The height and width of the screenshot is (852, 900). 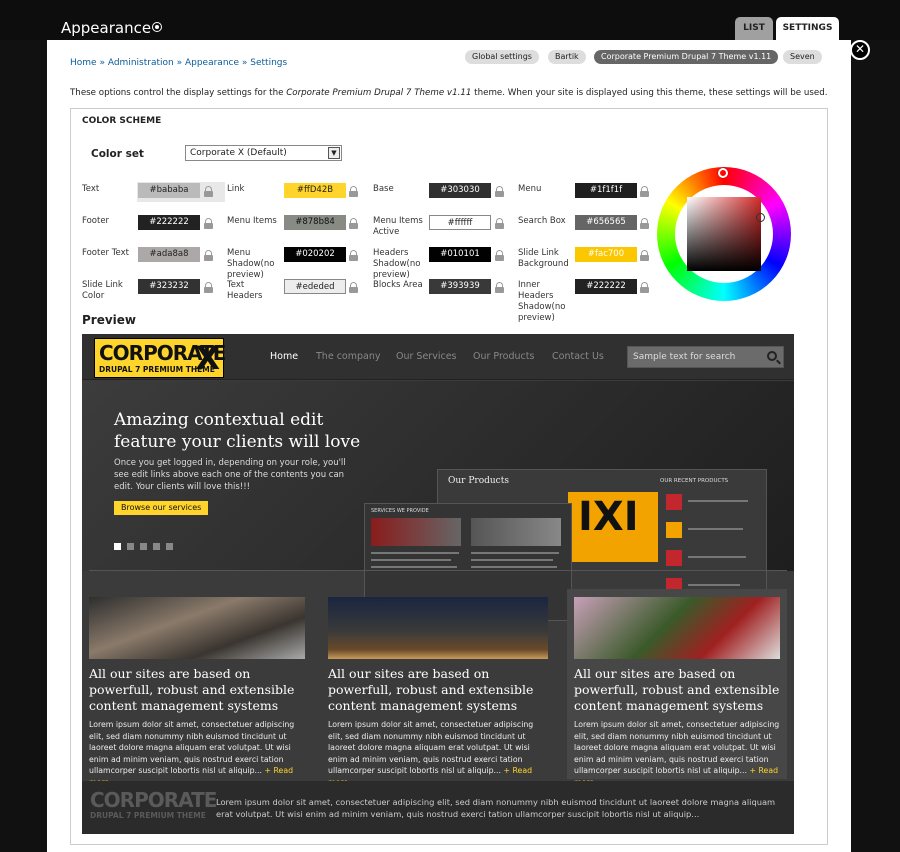 I want to click on color-picker-square, so click(x=724, y=234).